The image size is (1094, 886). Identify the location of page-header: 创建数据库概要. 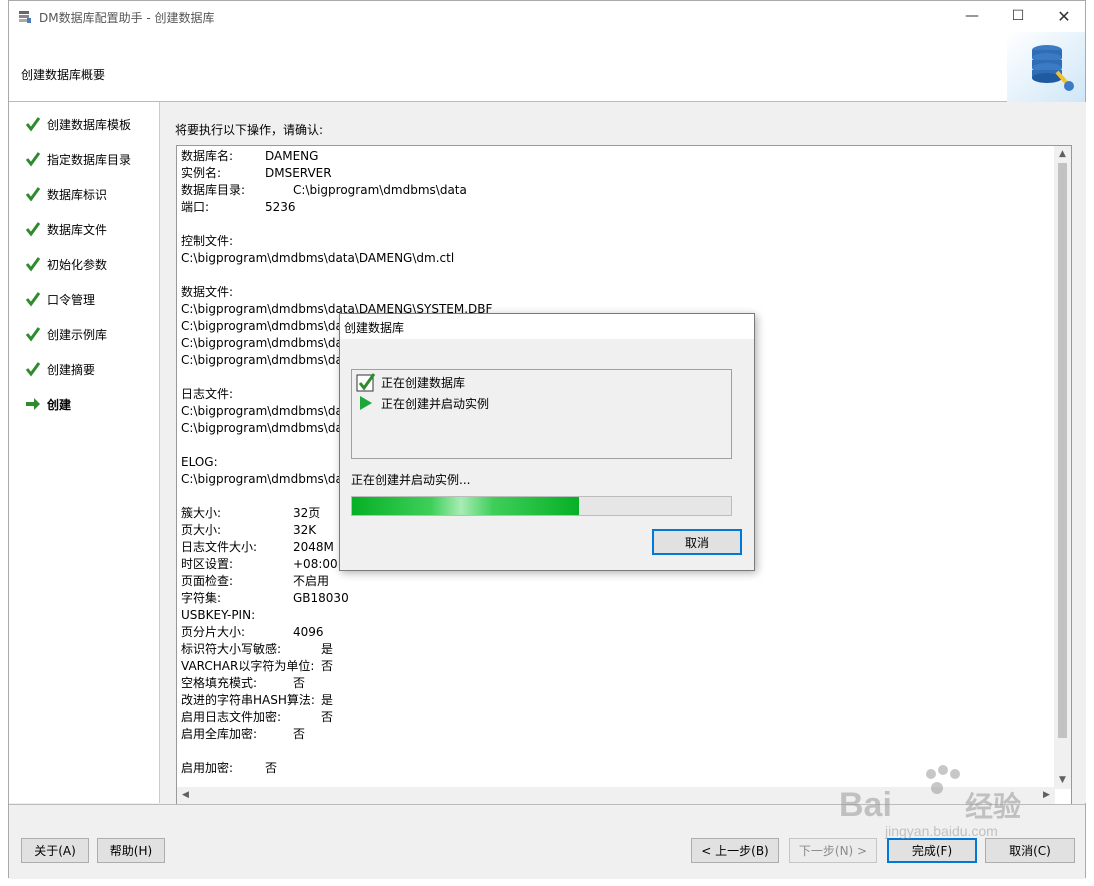
(547, 67).